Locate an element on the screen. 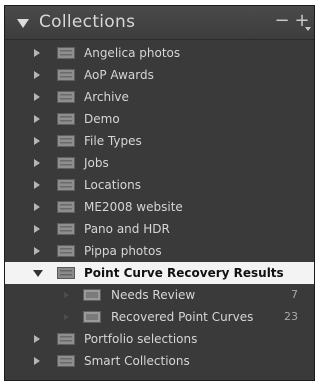 The width and height of the screenshot is (321, 386). collection-set-label: Point Curve Recovery Results is located at coordinates (184, 273).